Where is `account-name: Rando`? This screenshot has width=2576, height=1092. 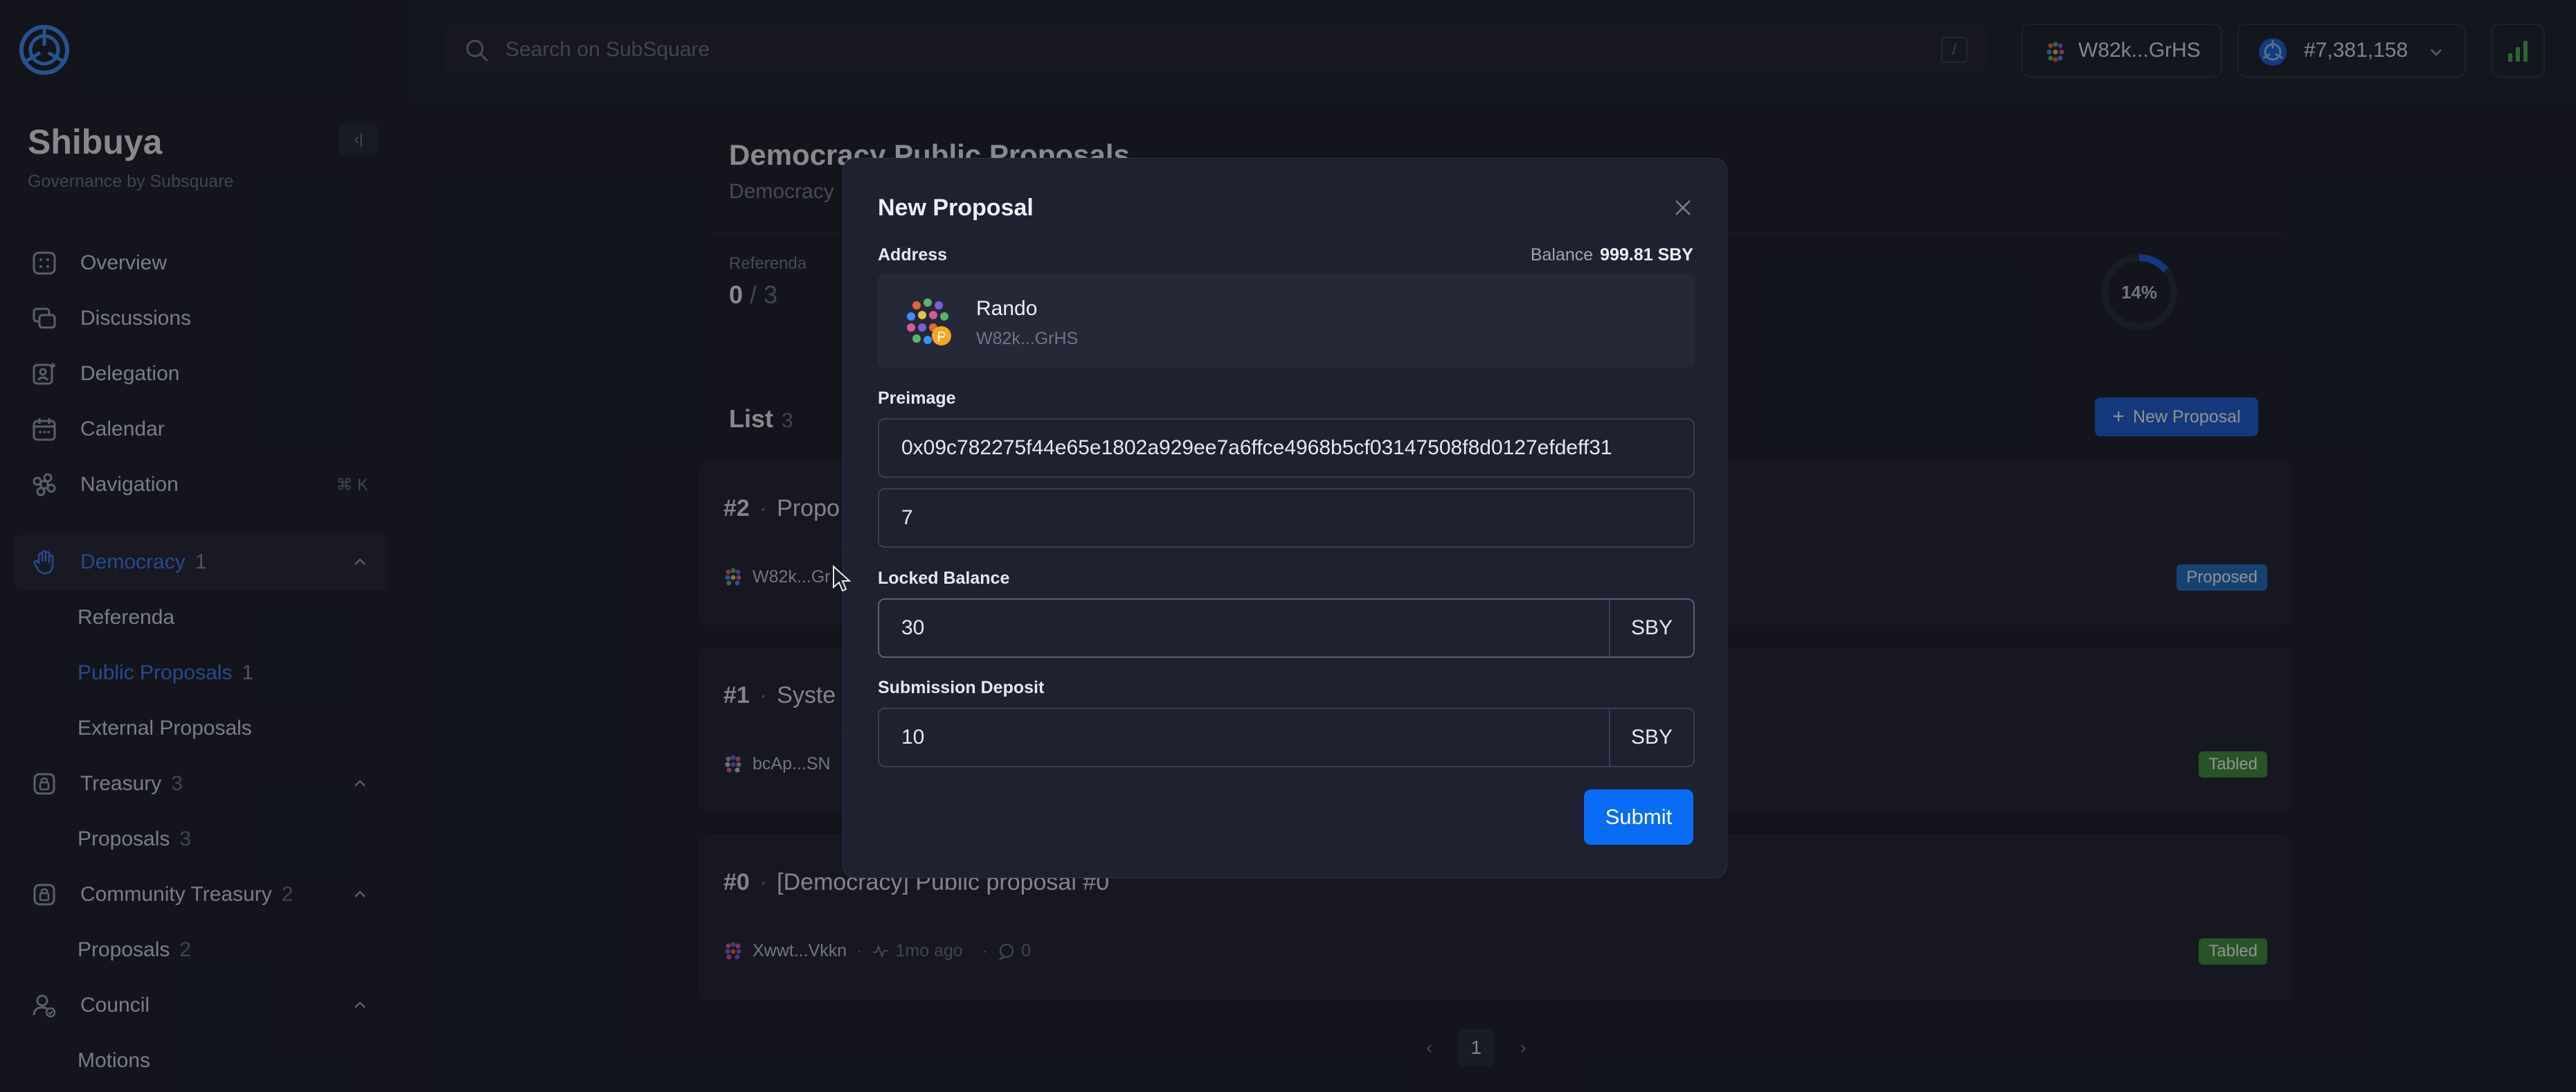
account-name: Rando is located at coordinates (1007, 308).